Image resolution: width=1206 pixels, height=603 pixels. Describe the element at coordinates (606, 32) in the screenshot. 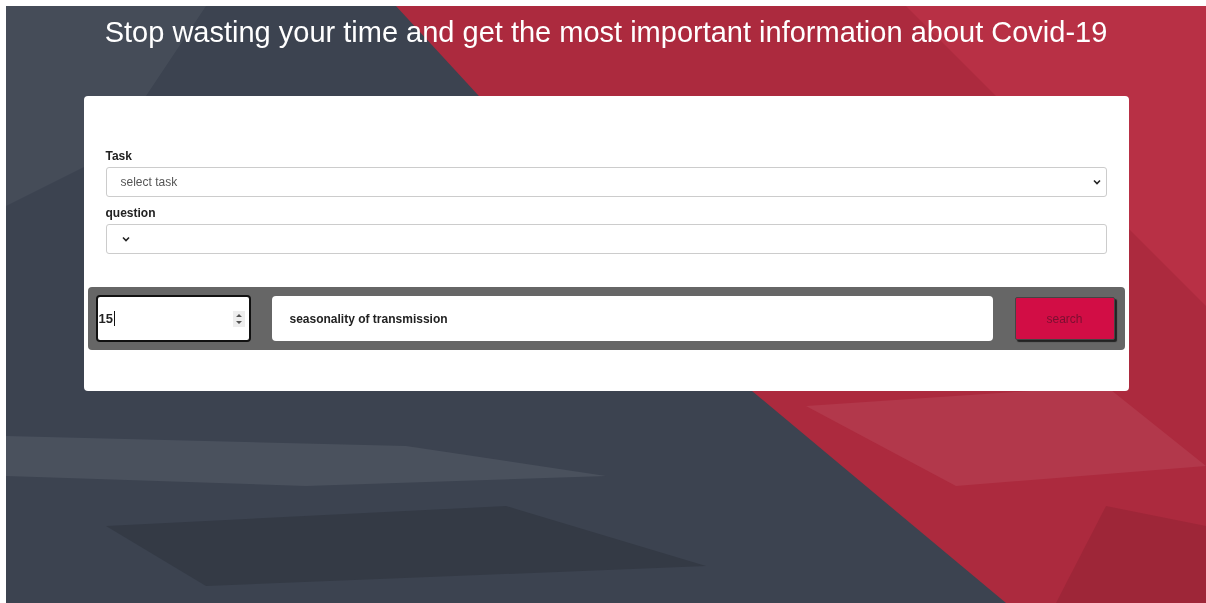

I see `page-title: Stop wasting your time and get the most important information about Covid-19` at that location.